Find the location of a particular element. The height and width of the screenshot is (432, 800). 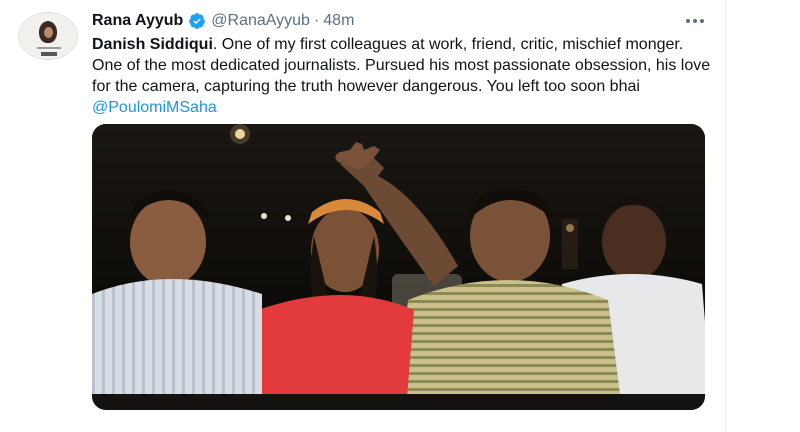

avatar-face is located at coordinates (48, 32).